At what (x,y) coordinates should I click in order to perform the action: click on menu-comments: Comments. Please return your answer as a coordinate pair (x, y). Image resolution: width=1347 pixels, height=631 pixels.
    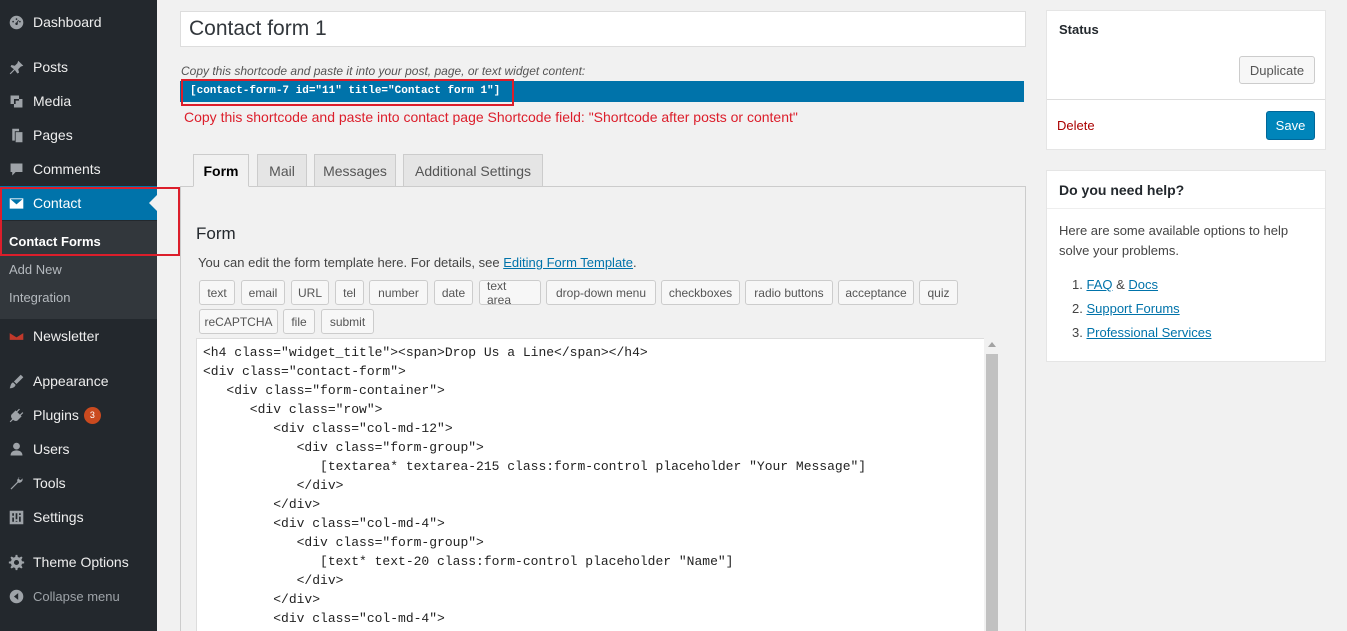
    Looking at the image, I should click on (78, 169).